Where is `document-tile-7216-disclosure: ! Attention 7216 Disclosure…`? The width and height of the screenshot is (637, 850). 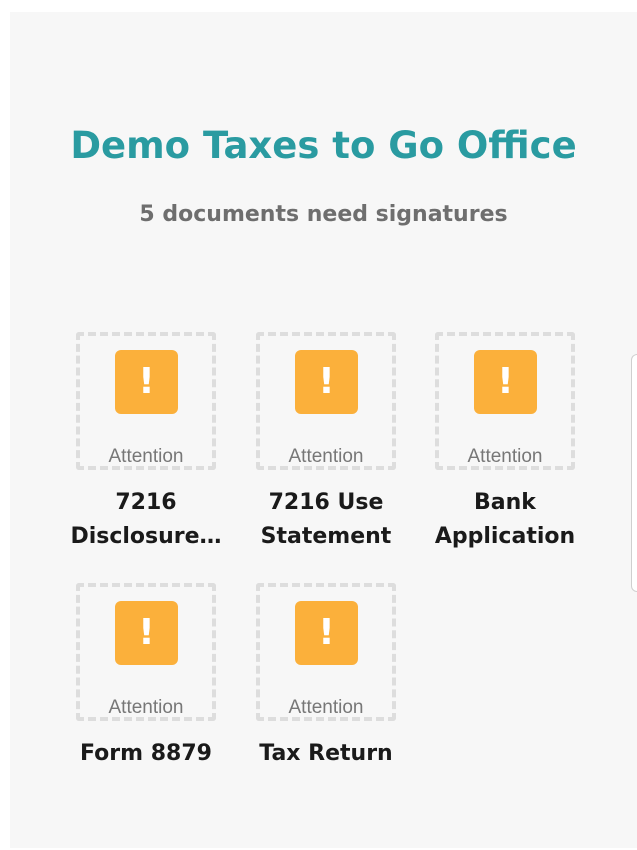 document-tile-7216-disclosure: ! Attention 7216 Disclosure… is located at coordinates (146, 443).